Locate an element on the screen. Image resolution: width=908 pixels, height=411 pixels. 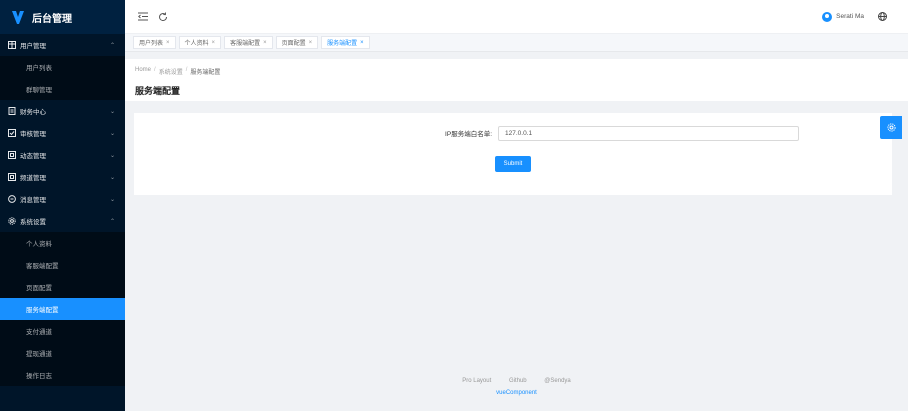
sidebar-item-label: 支付通道 is located at coordinates (39, 332).